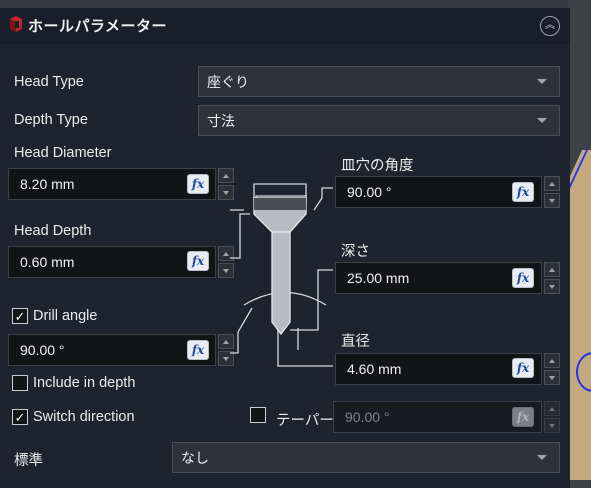  Describe the element at coordinates (305, 421) in the screenshot. I see `taper-label: テーパー` at that location.